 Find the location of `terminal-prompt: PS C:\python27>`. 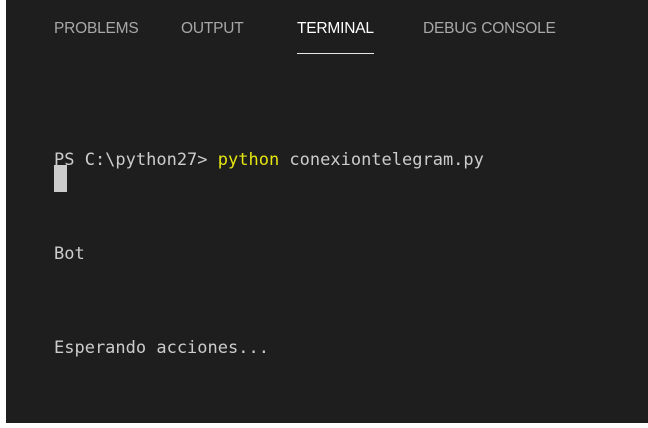

terminal-prompt: PS C:\python27> is located at coordinates (136, 160).